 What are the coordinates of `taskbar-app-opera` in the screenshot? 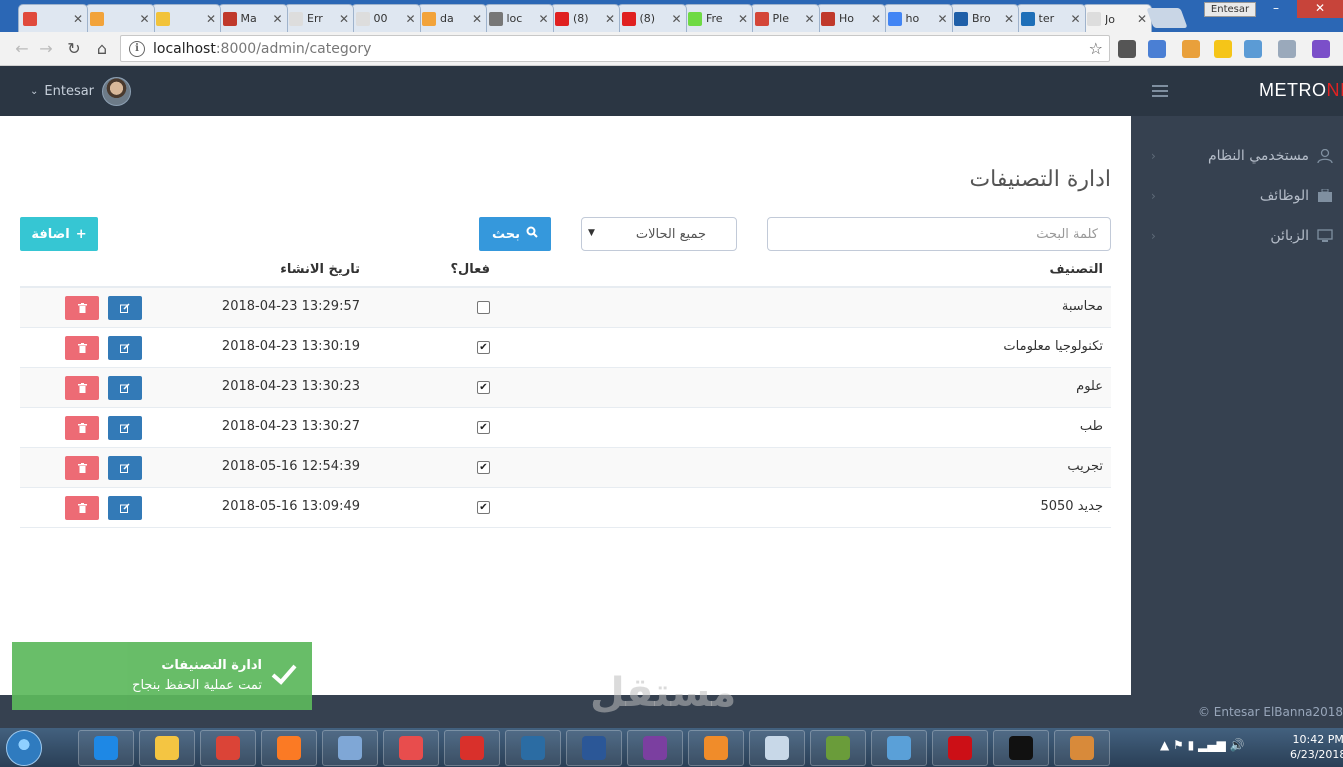 It's located at (960, 748).